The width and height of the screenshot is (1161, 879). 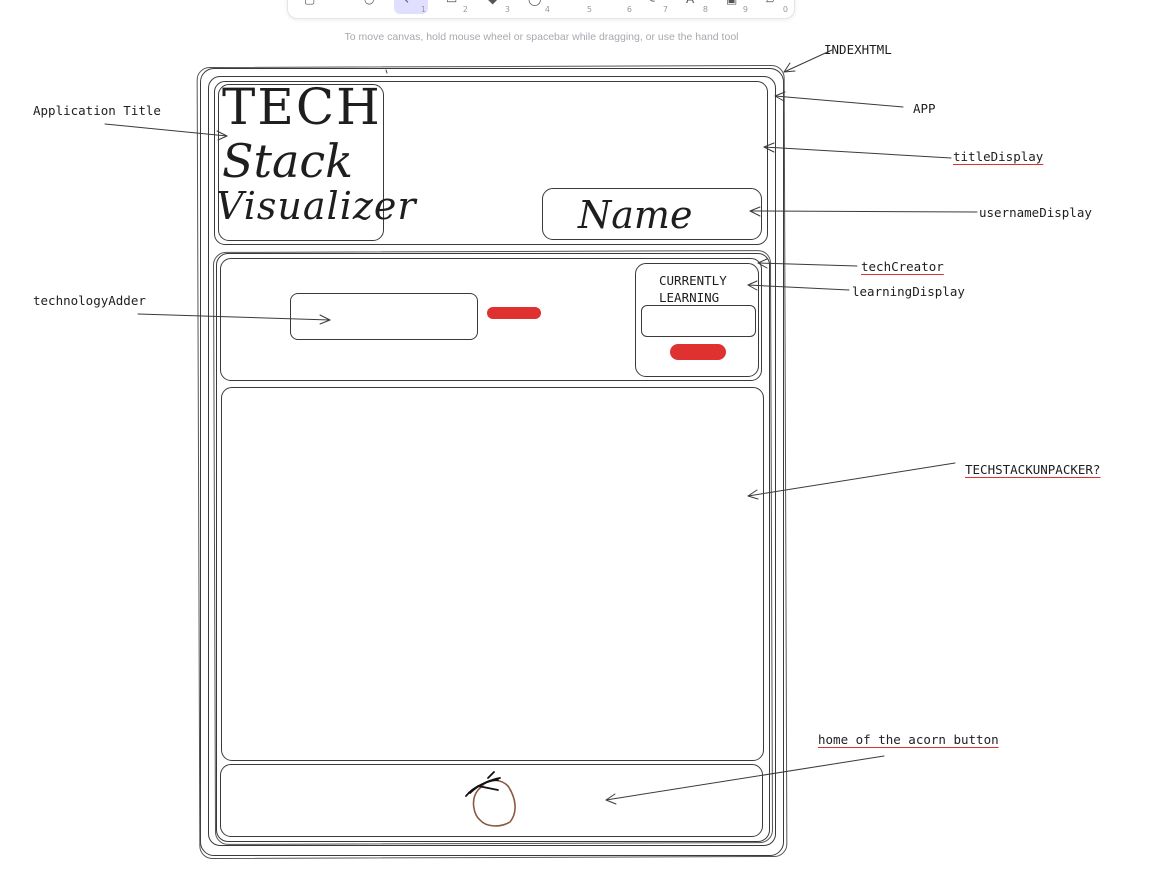 What do you see at coordinates (807, 264) in the screenshot?
I see `arrow-tech-creator` at bounding box center [807, 264].